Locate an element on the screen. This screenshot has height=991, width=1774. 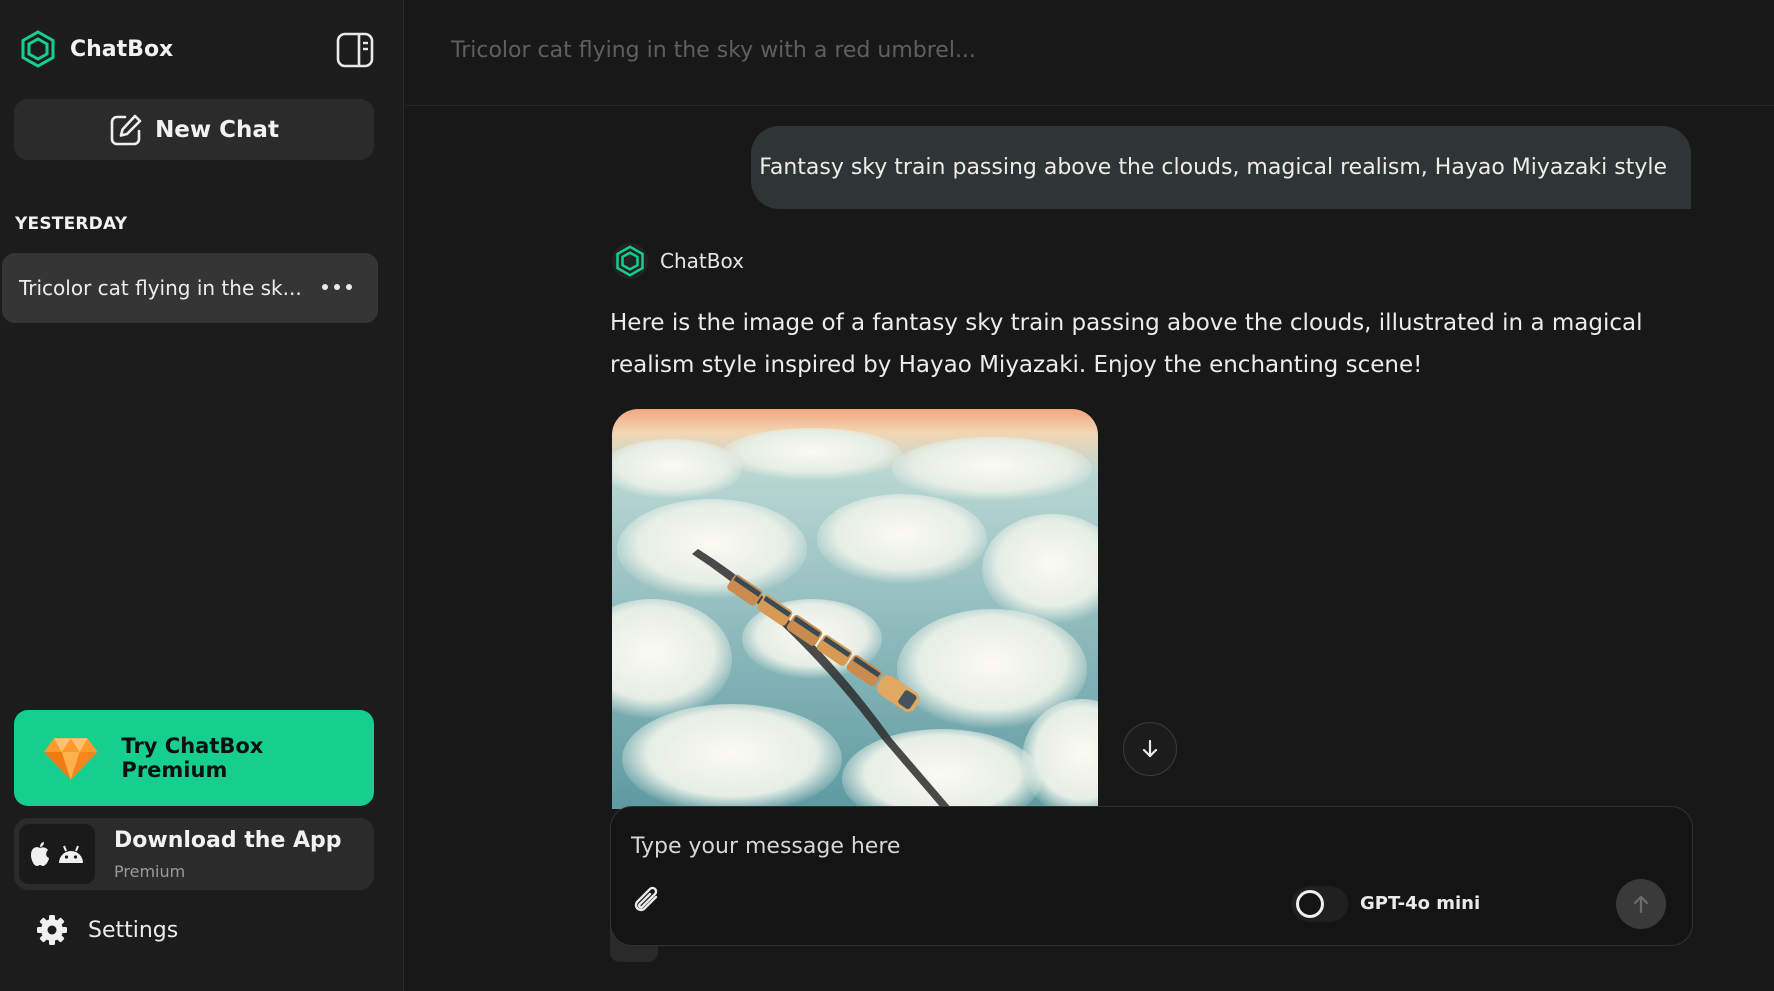
toggle-knob is located at coordinates (1310, 904).